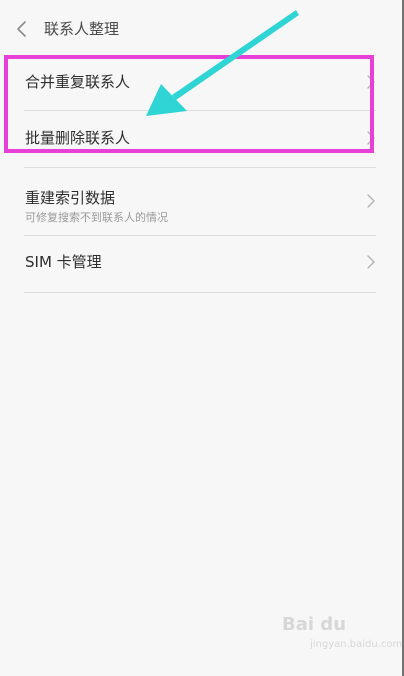  I want to click on rebuild-index-item: 重建索引数据 可修复搜索不到联系人的情况, so click(200, 202).